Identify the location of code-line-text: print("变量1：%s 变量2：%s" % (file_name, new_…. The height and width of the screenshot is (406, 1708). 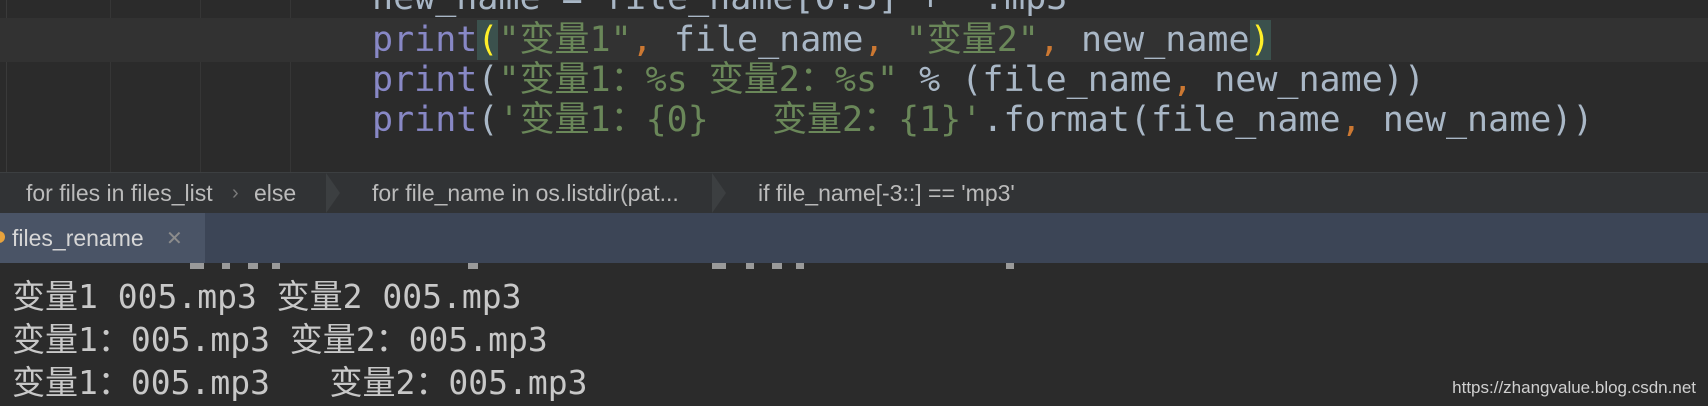
(898, 80).